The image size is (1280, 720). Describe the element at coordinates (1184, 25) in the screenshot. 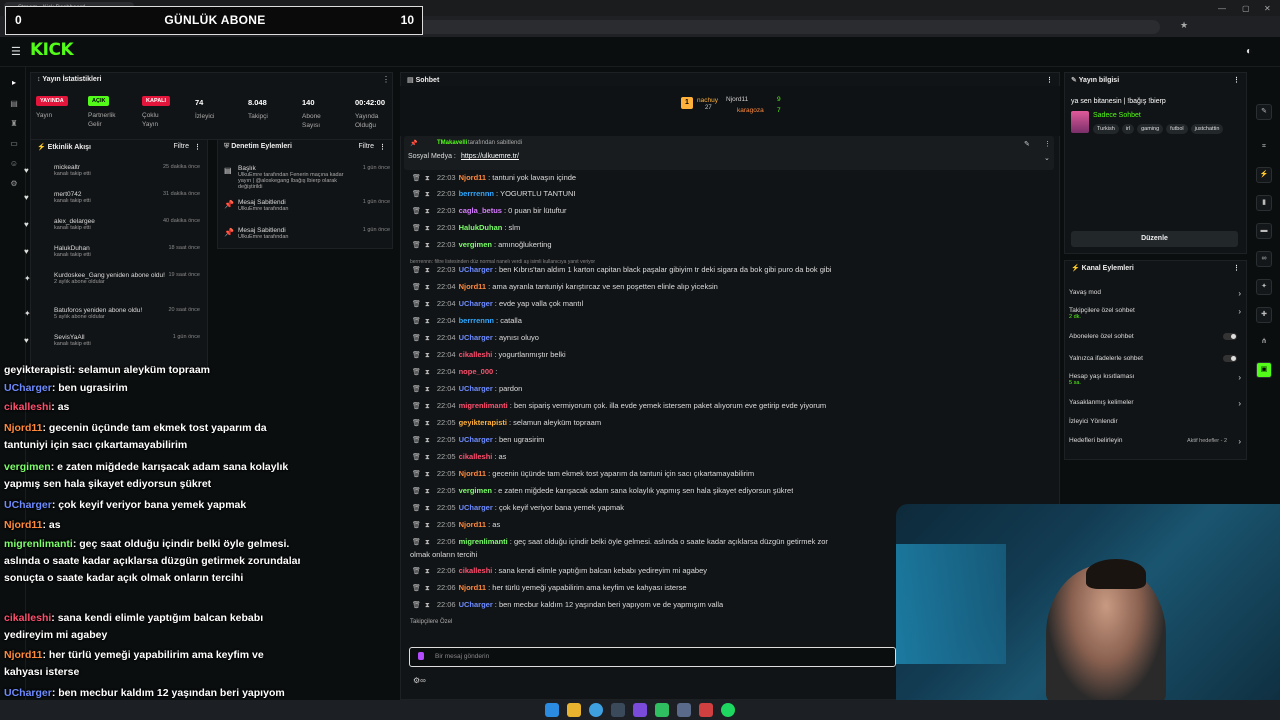

I see `bookmark-star-icon: ★` at that location.